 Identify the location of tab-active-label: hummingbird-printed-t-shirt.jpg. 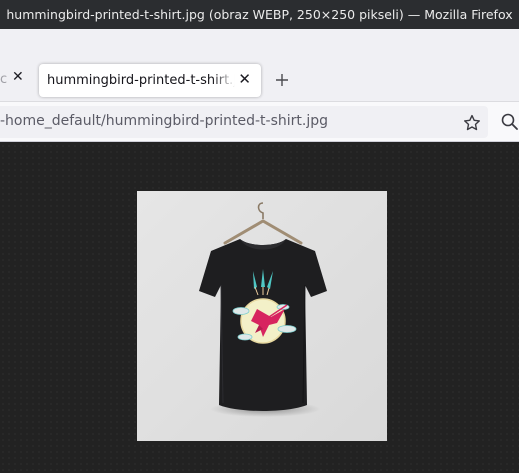
(141, 80).